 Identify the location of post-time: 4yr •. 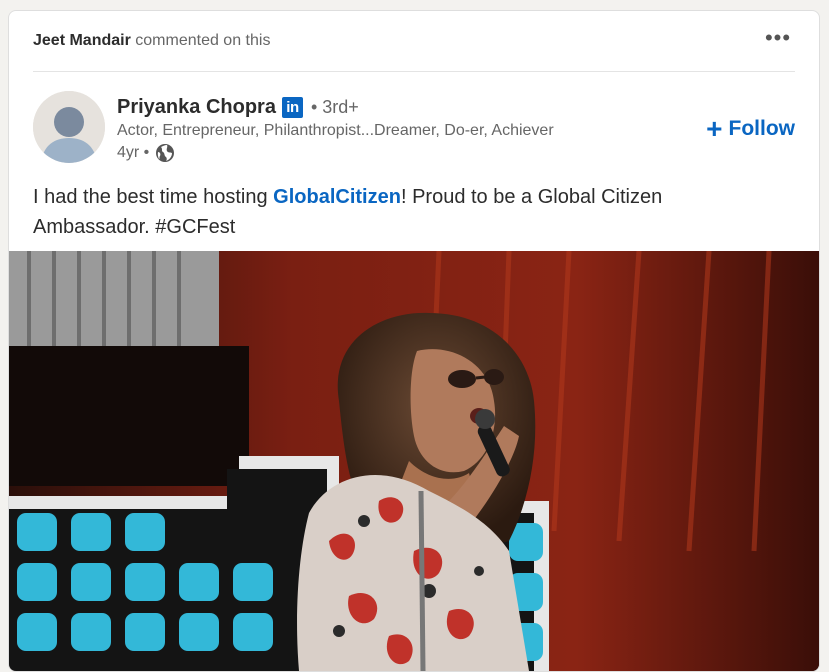
(133, 152).